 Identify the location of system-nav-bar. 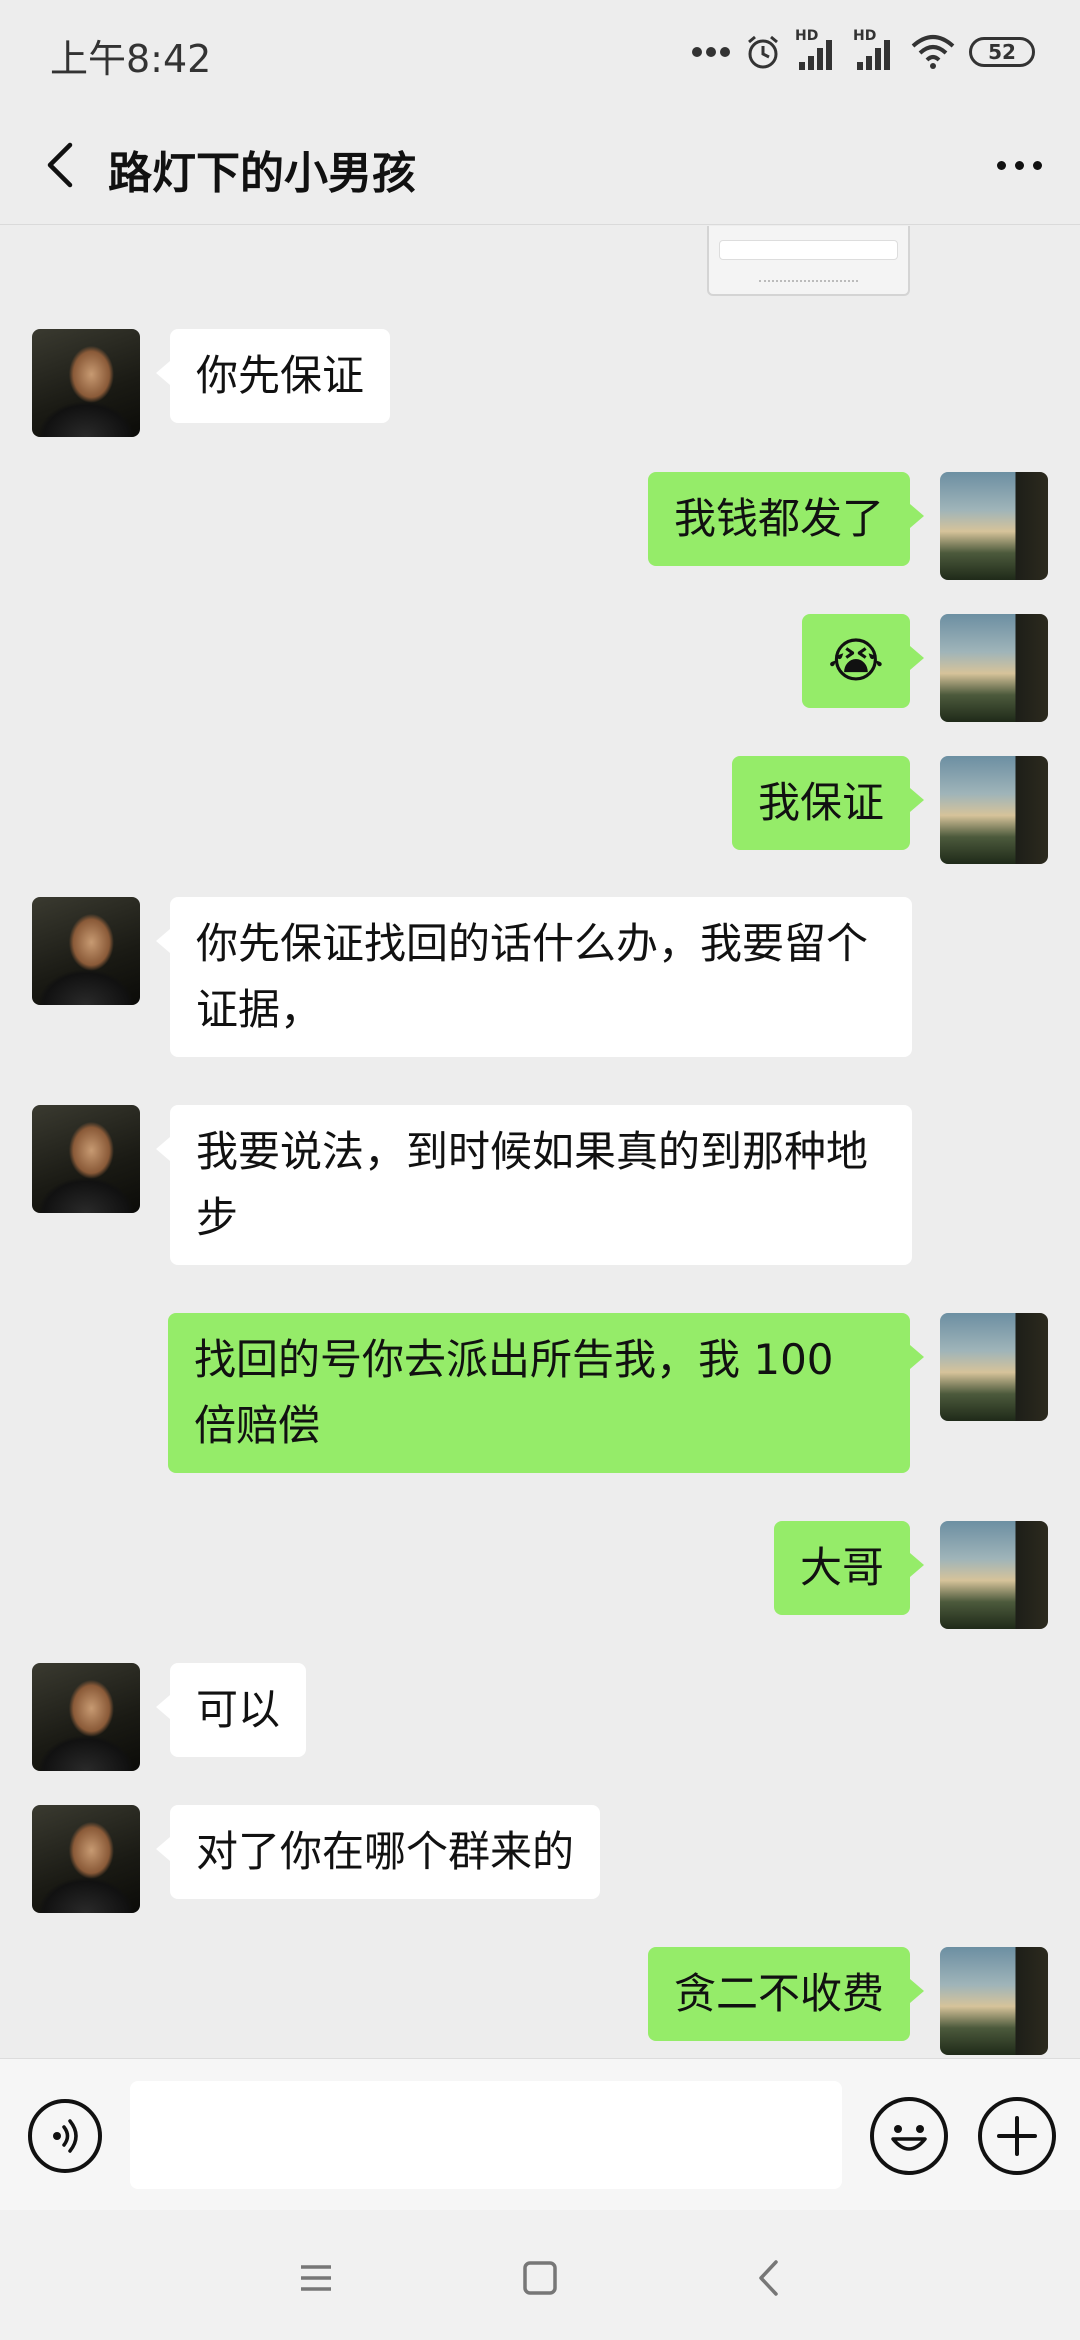
(540, 2275).